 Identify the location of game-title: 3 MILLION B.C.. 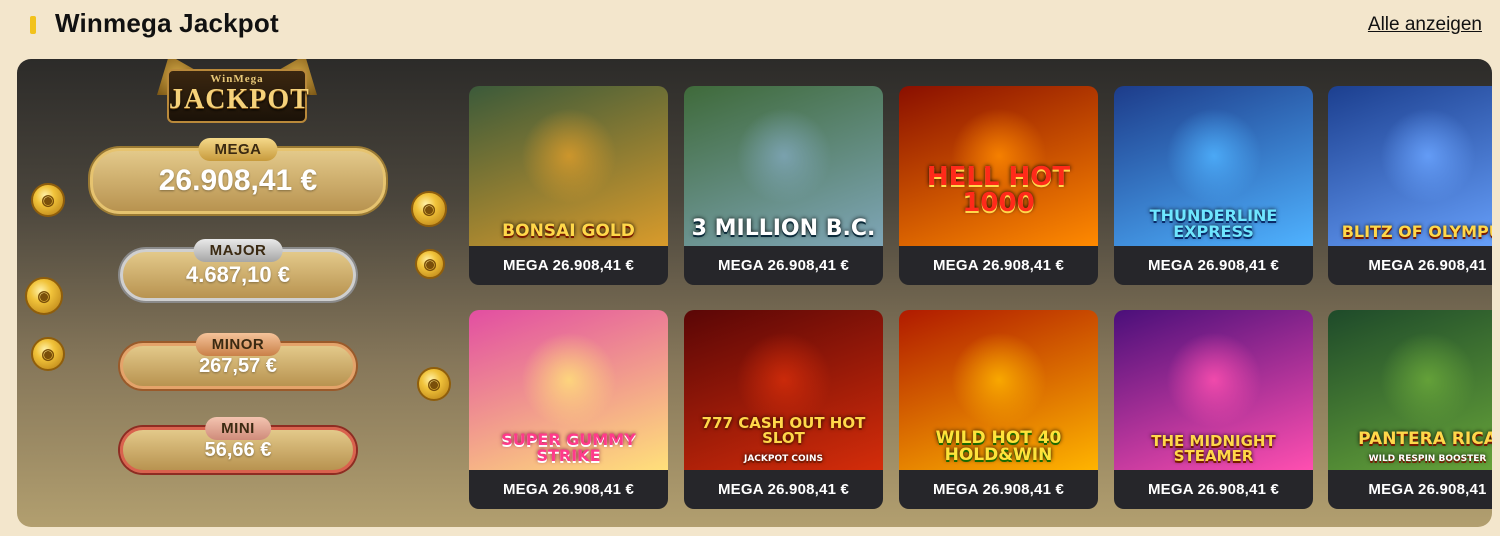
(783, 228).